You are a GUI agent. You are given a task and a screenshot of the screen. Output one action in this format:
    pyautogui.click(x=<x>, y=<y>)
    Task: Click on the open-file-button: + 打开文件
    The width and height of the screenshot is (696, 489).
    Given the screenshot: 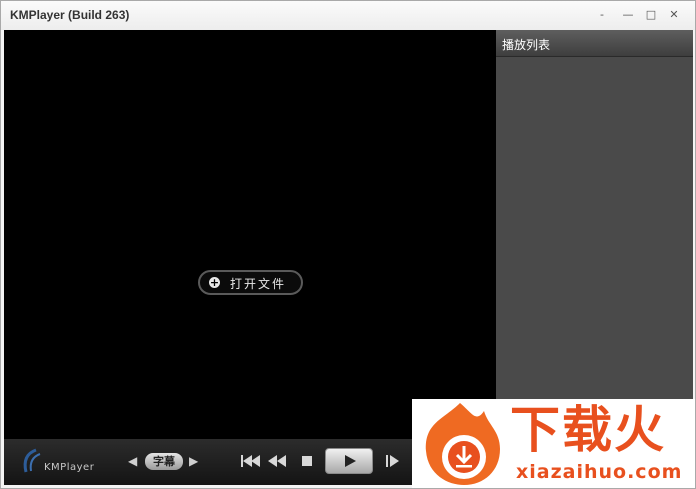 What is the action you would take?
    pyautogui.click(x=250, y=282)
    